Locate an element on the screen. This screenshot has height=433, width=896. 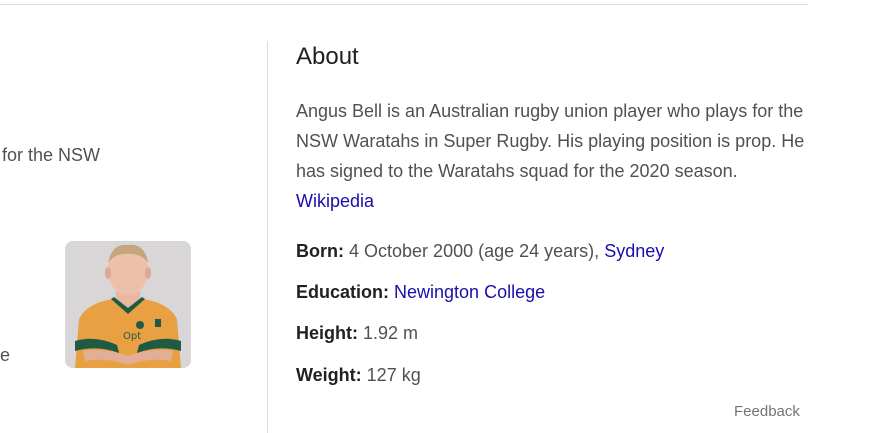
feedback-link: Feedback is located at coordinates (767, 412).